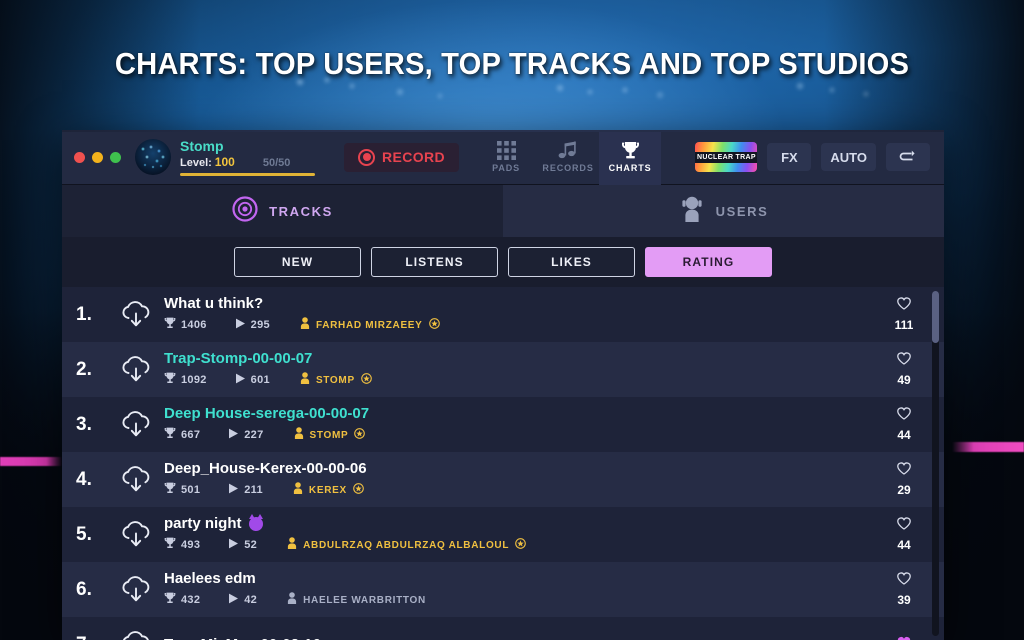 The image size is (1024, 640). I want to click on filter-rating: RATING, so click(708, 262).